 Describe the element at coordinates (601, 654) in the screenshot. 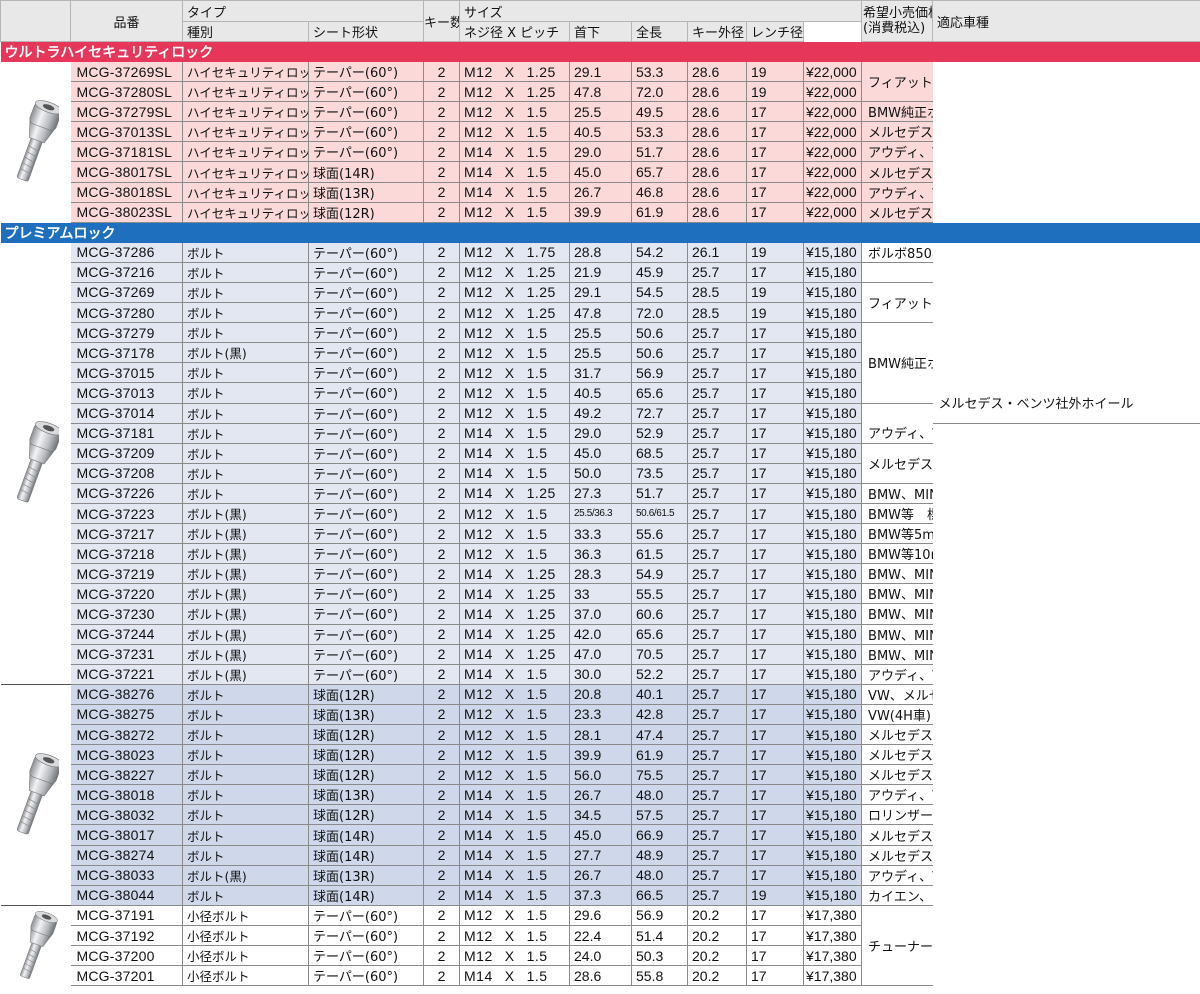

I see `neck-cell: 47.0` at that location.